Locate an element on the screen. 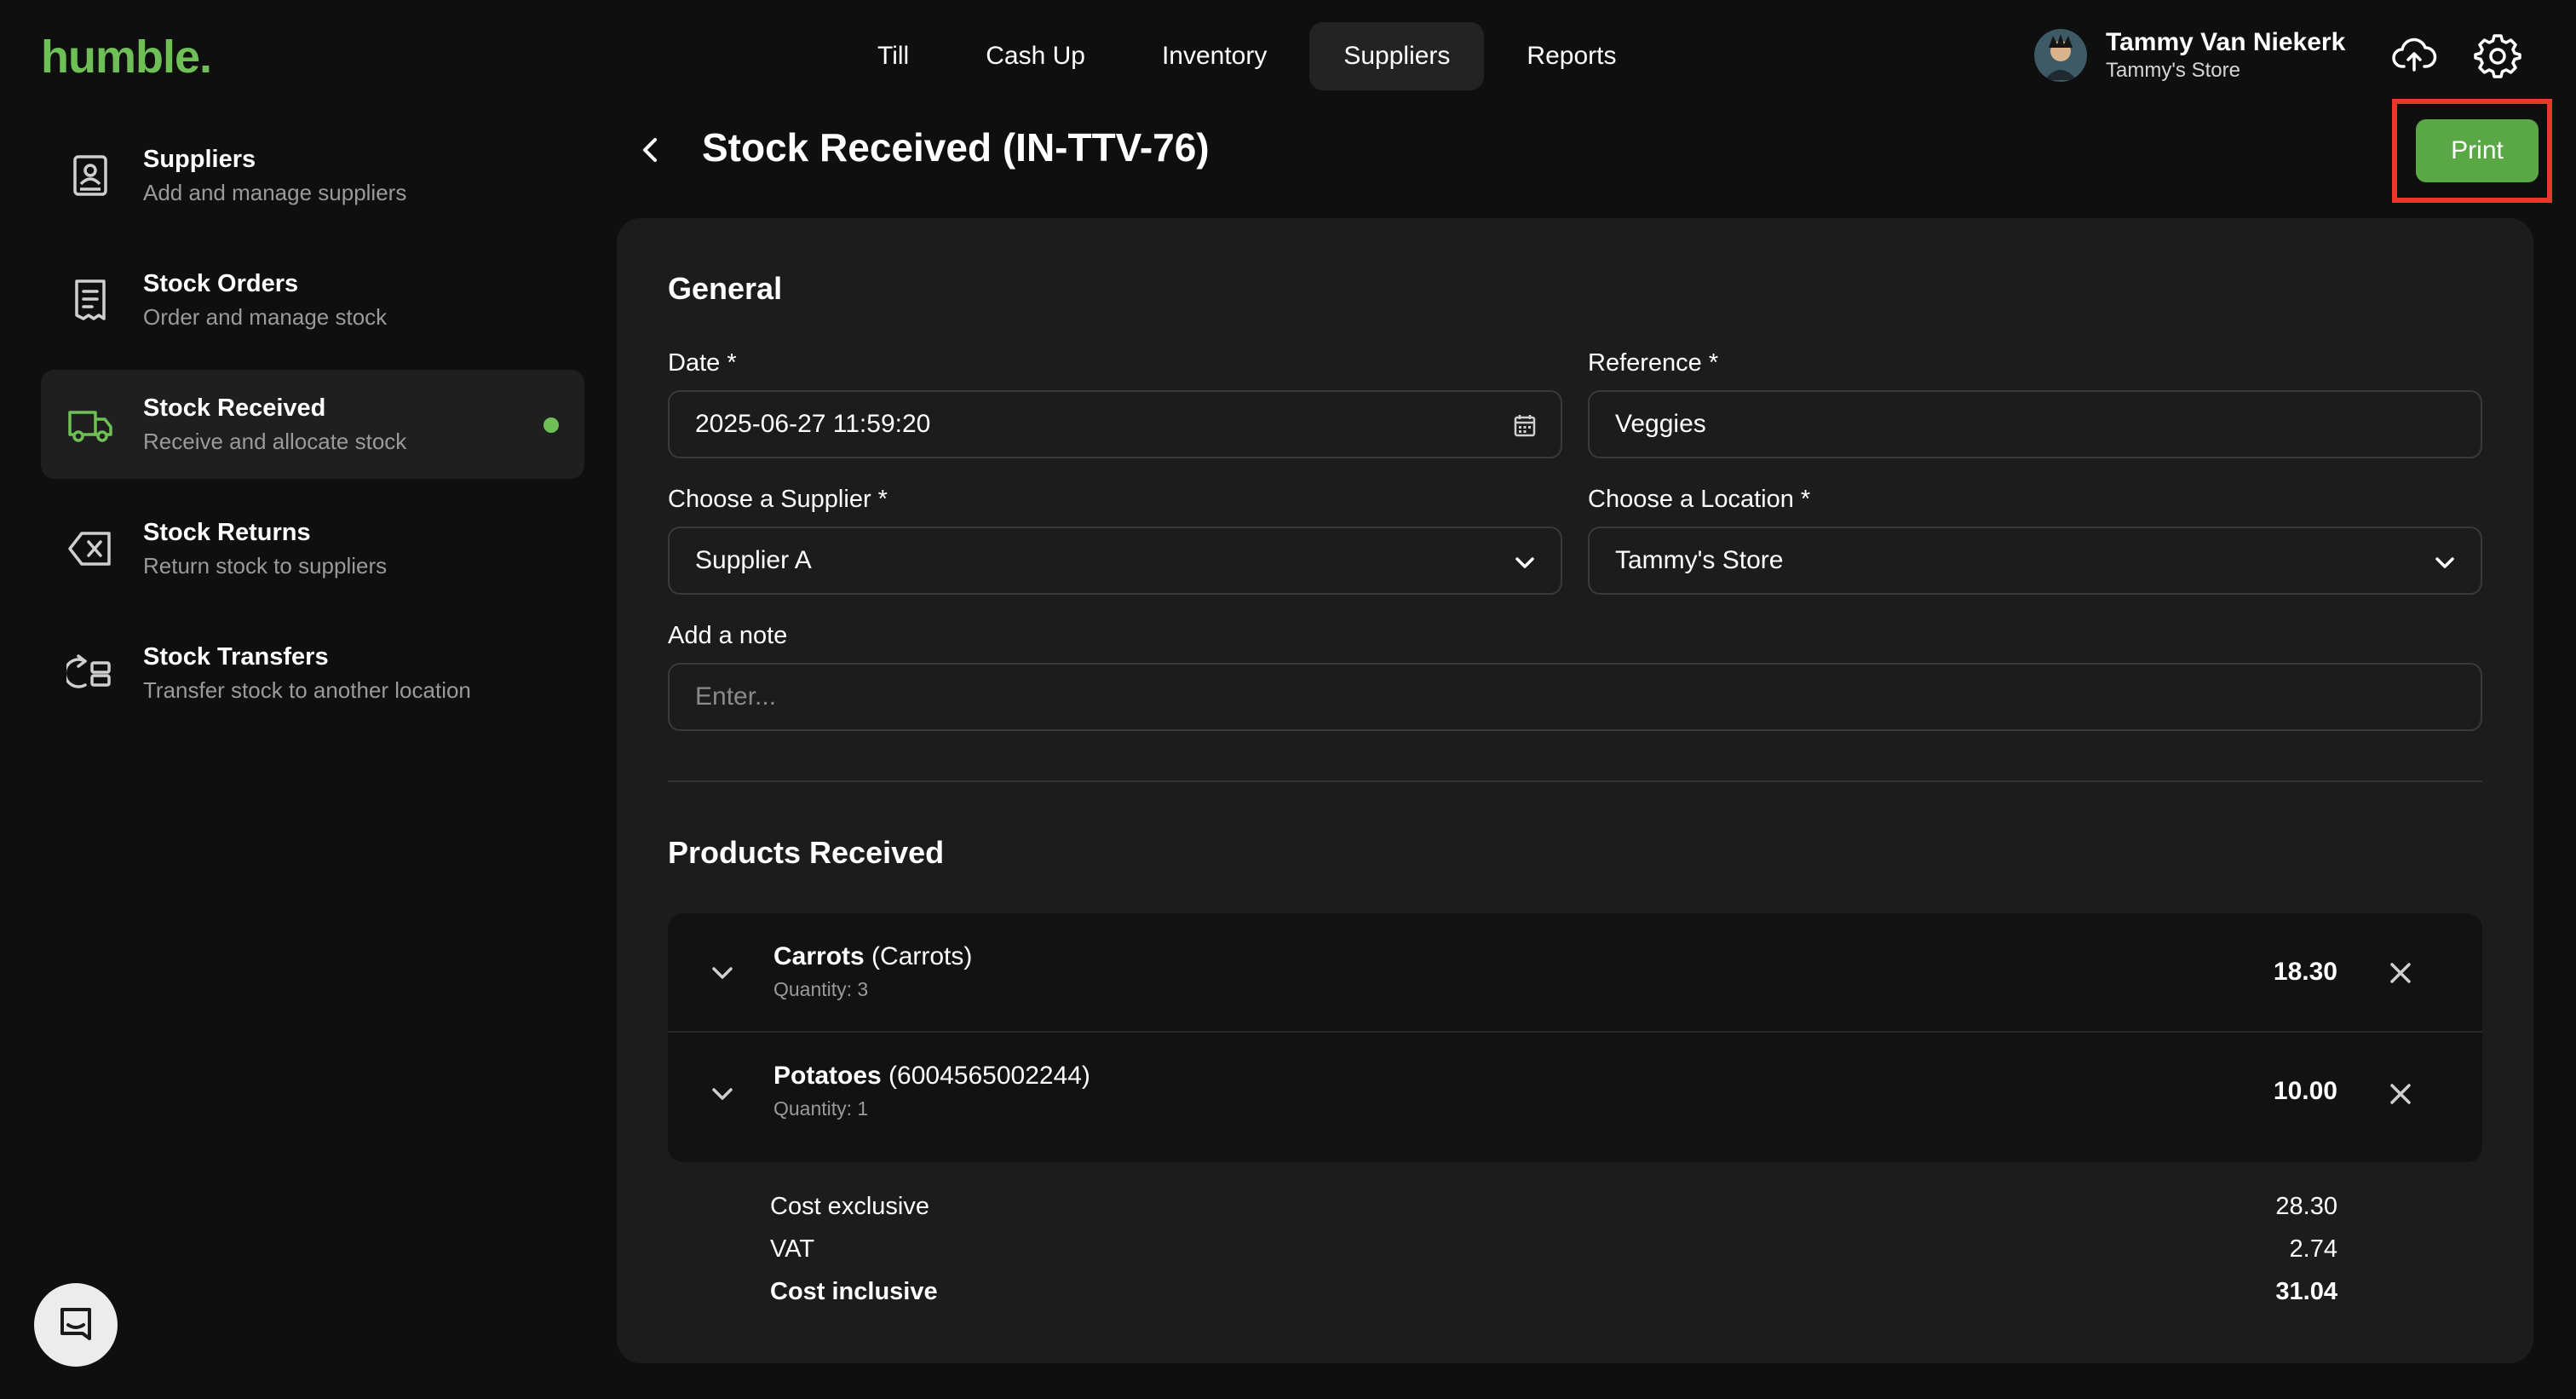  chat-icon is located at coordinates (75, 1324).